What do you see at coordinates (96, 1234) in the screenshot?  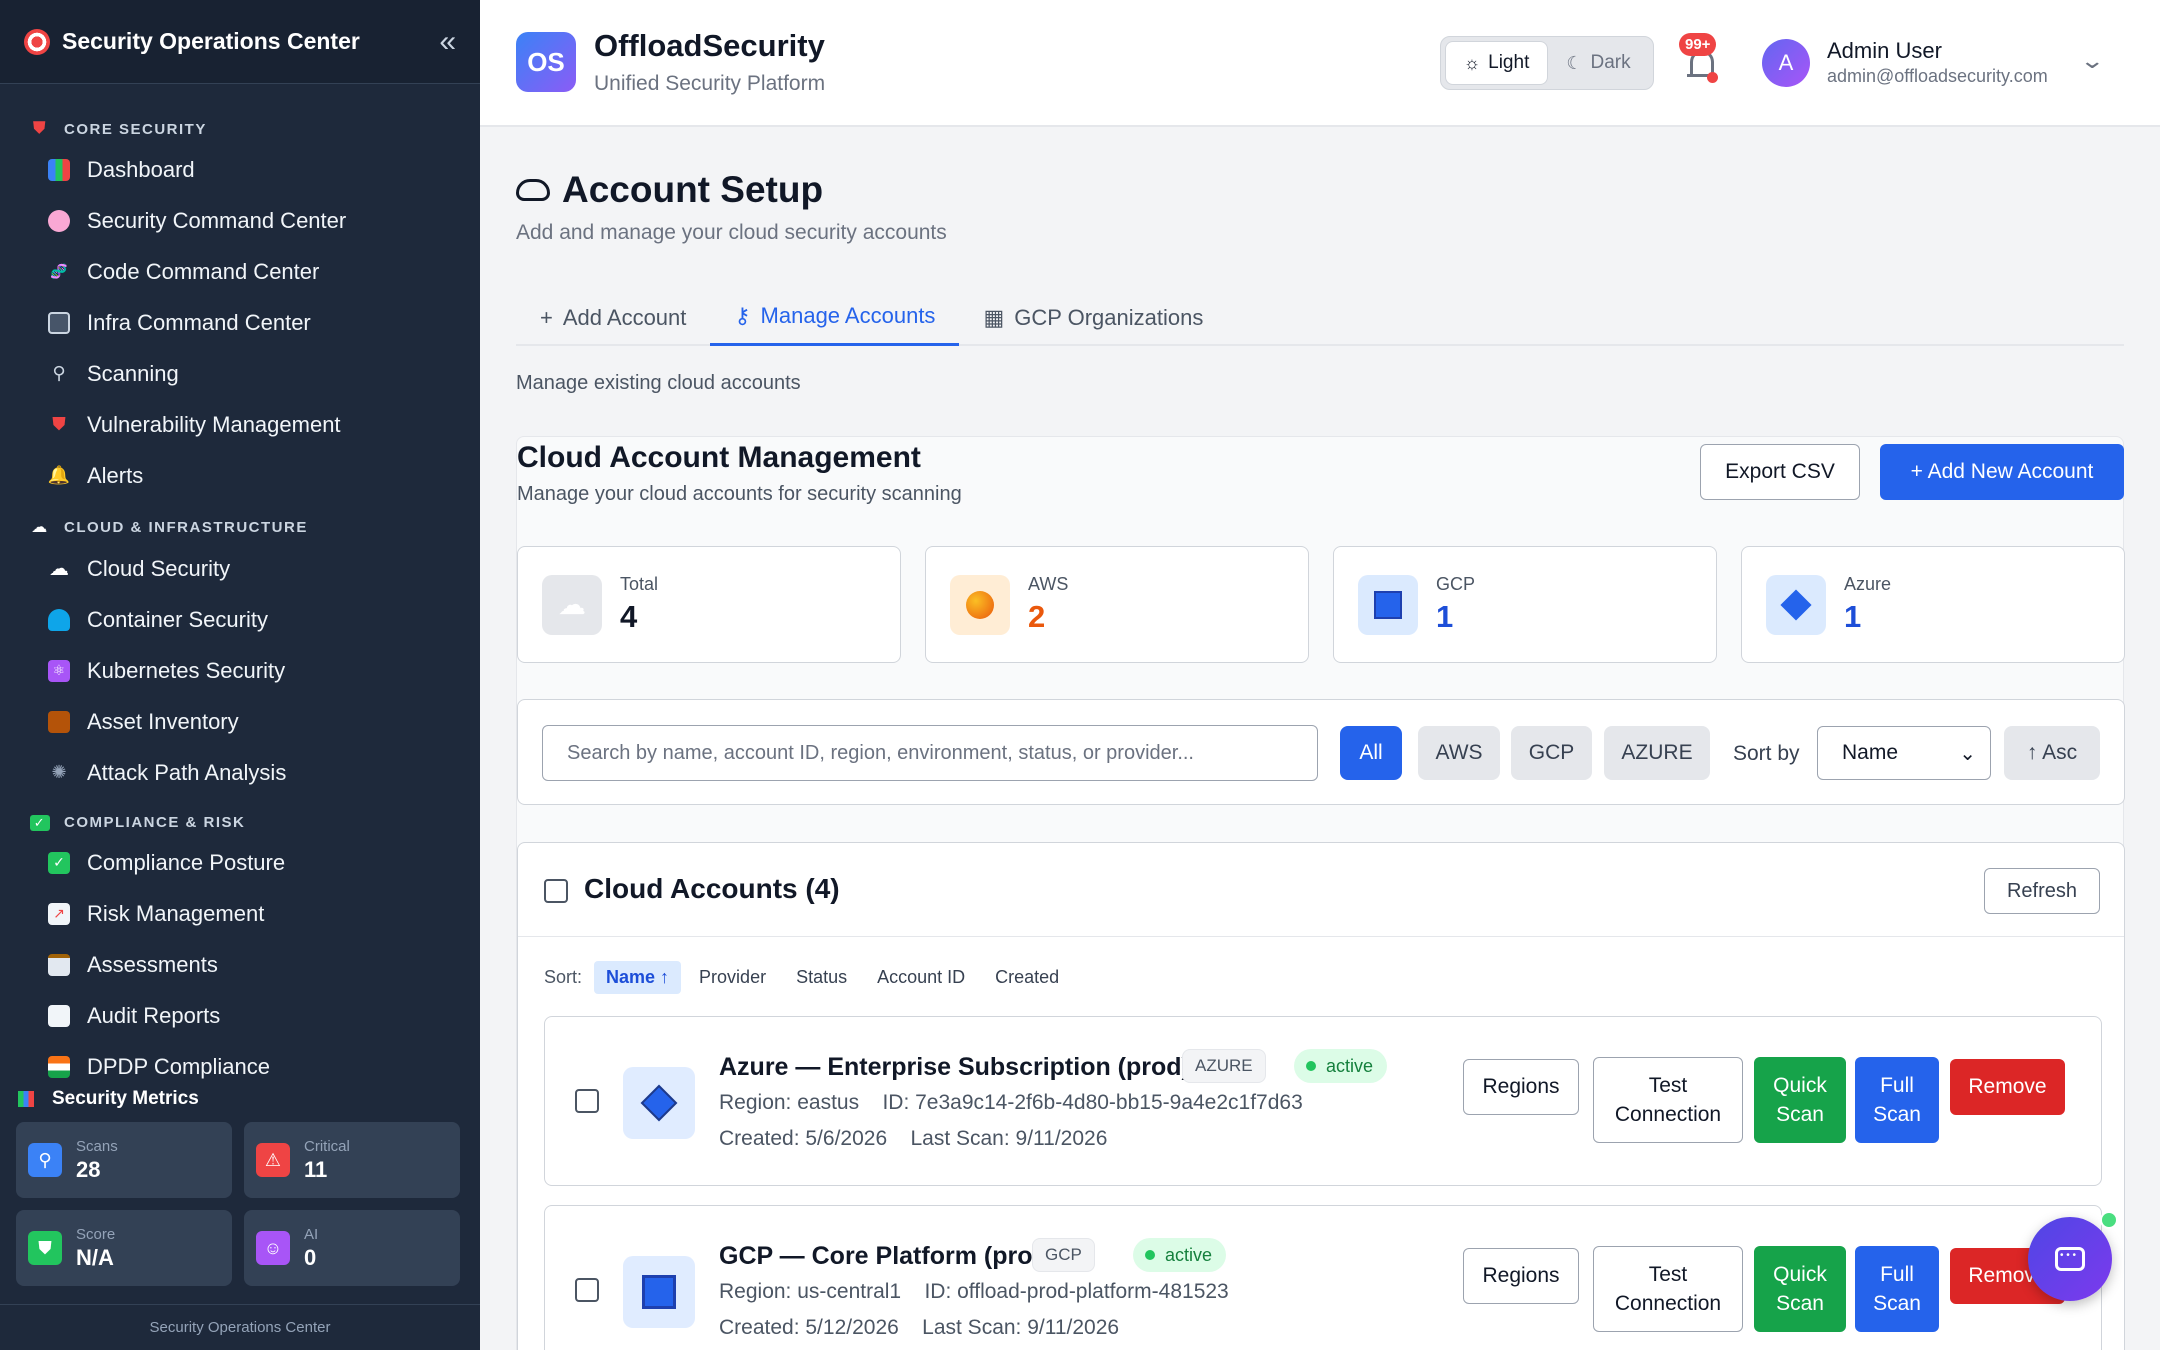 I see `metric-label: Score` at bounding box center [96, 1234].